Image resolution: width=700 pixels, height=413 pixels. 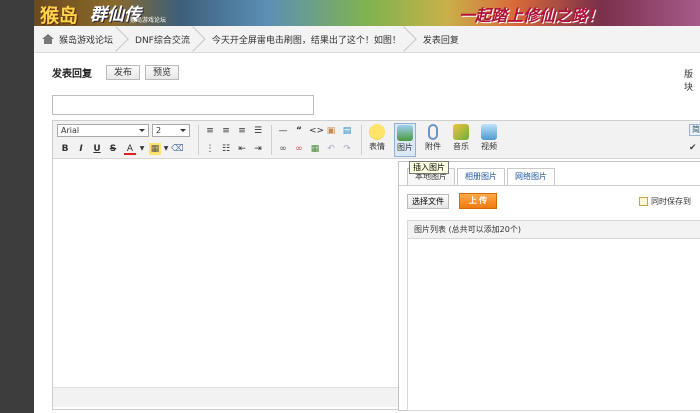 I want to click on checkmark-icon: ✔, so click(x=693, y=148).